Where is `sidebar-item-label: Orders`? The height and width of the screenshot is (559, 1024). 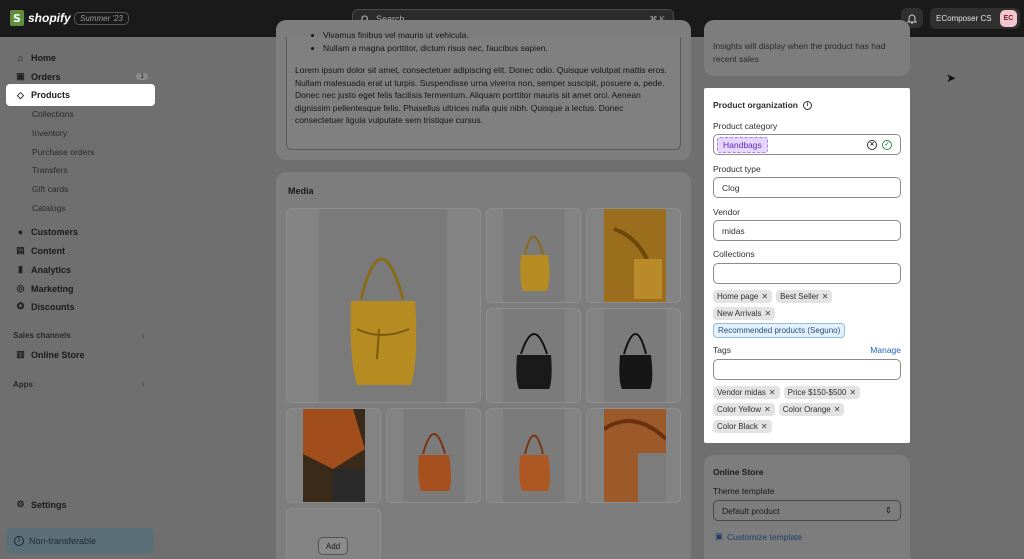 sidebar-item-label: Orders is located at coordinates (46, 76).